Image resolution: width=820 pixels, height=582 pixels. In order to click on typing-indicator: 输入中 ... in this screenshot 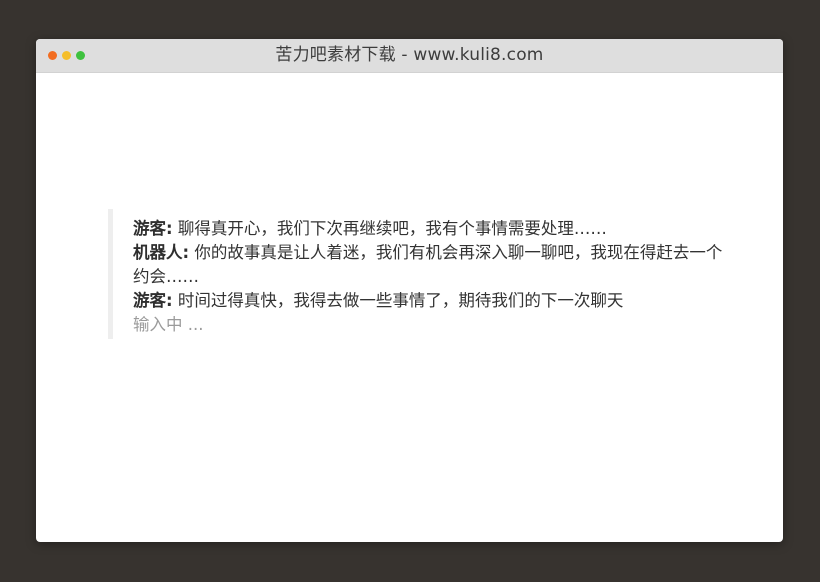, I will do `click(168, 324)`.